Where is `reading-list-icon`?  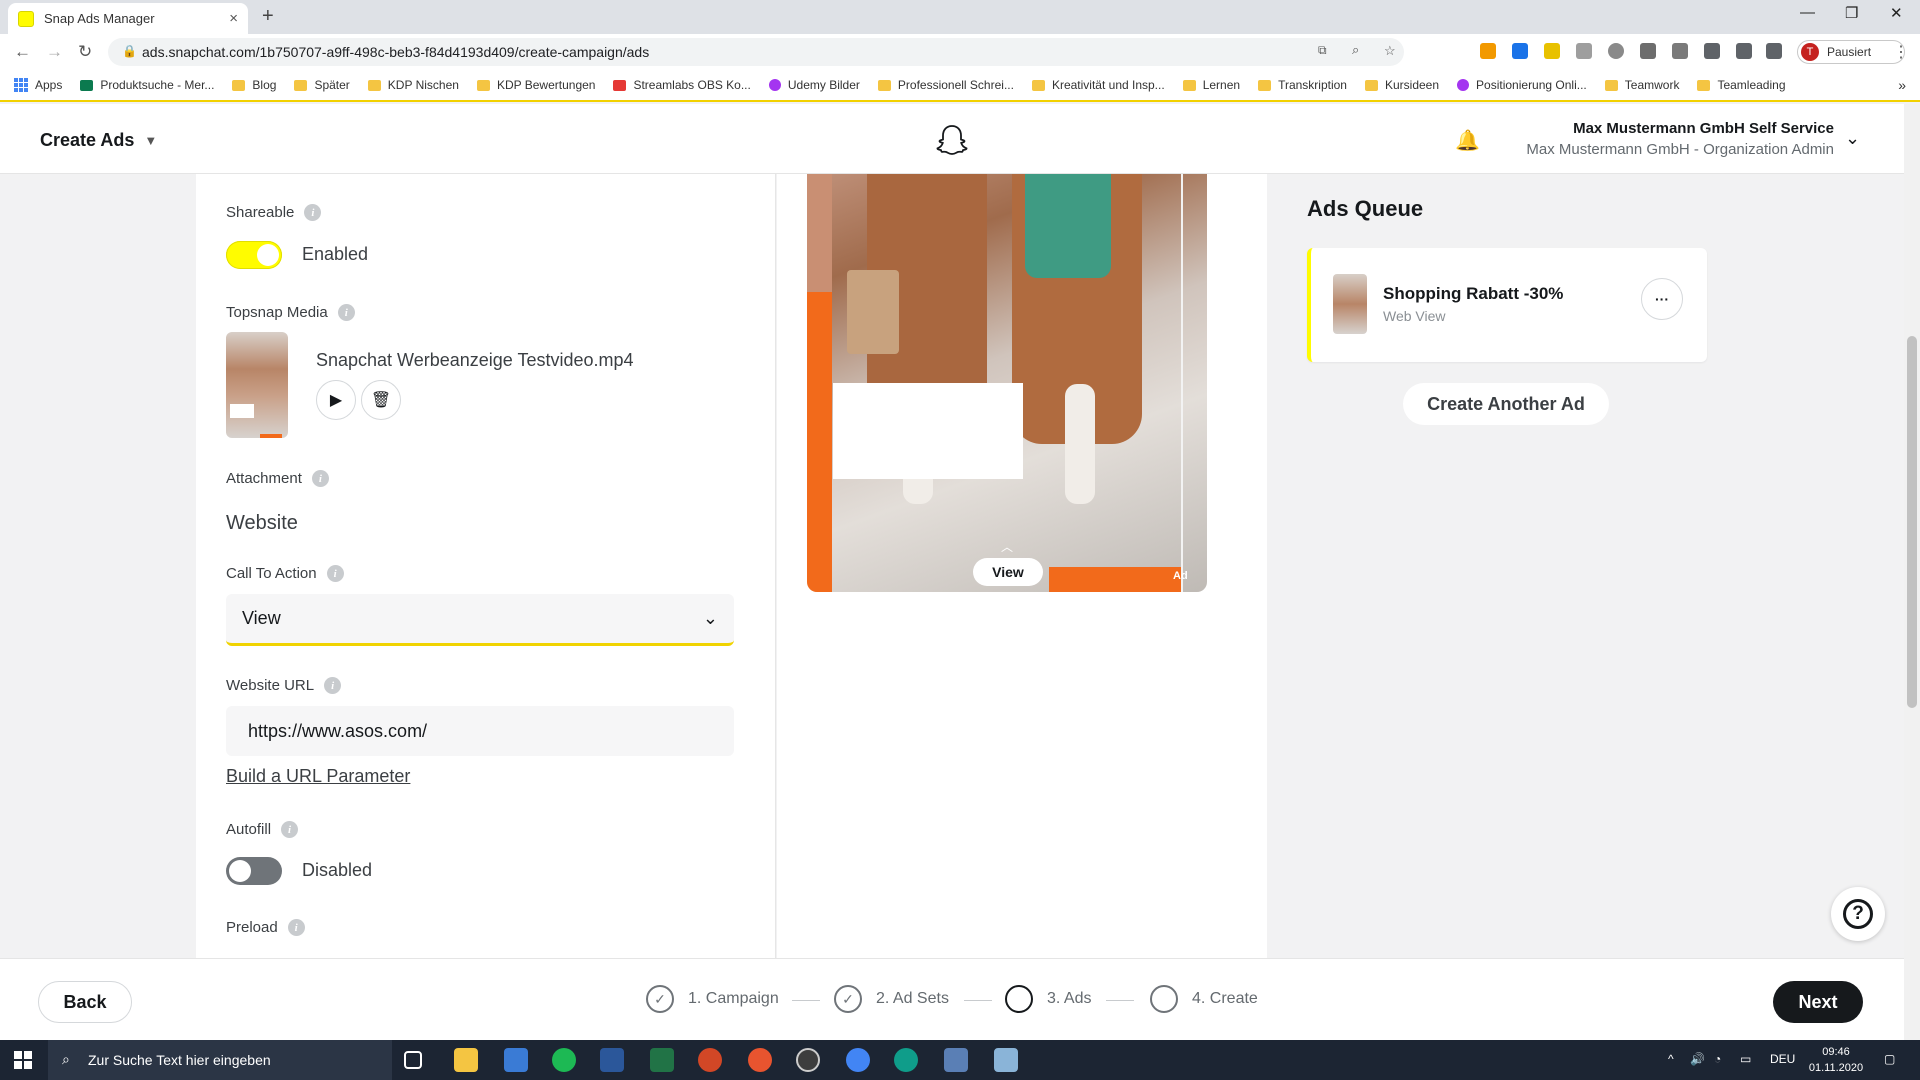 reading-list-icon is located at coordinates (1774, 51).